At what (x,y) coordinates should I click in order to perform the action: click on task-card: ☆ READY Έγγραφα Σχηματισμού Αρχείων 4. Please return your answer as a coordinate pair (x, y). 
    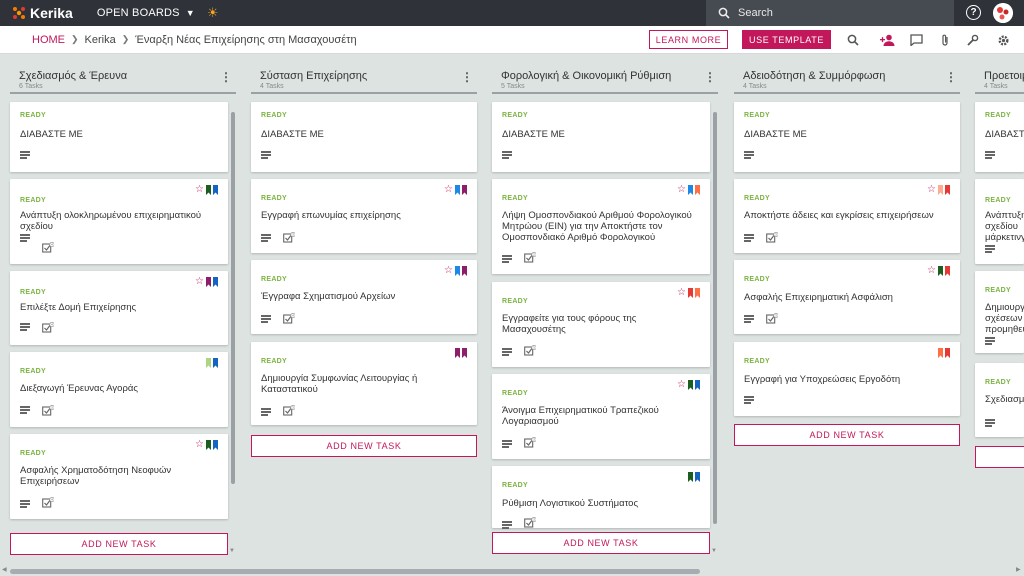
    Looking at the image, I should click on (364, 297).